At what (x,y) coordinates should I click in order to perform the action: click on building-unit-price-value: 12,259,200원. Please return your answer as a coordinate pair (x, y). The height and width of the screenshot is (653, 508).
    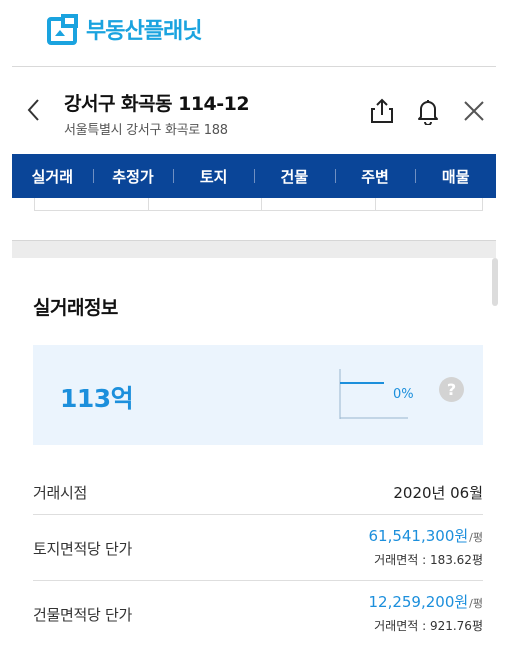
    Looking at the image, I should click on (418, 602).